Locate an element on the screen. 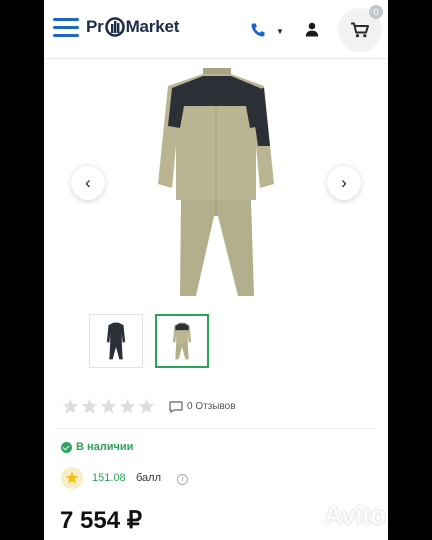 The width and height of the screenshot is (432, 540). bonus-points-unit: балл is located at coordinates (149, 478).